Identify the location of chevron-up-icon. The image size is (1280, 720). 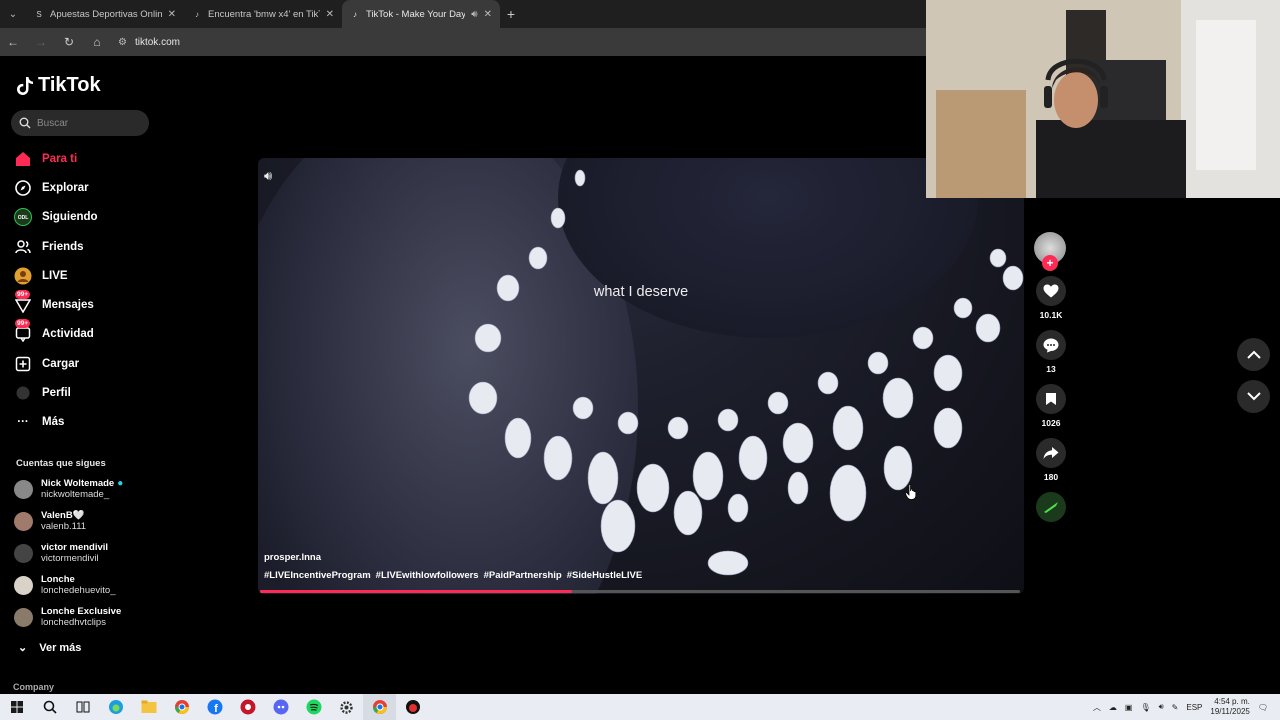
(1253, 354).